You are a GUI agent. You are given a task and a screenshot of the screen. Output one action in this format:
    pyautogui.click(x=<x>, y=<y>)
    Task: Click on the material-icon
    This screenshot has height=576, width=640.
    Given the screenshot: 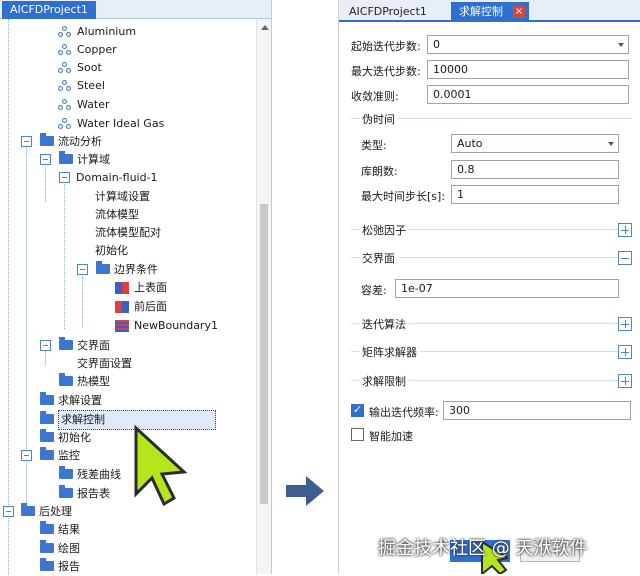 What is the action you would take?
    pyautogui.click(x=65, y=124)
    